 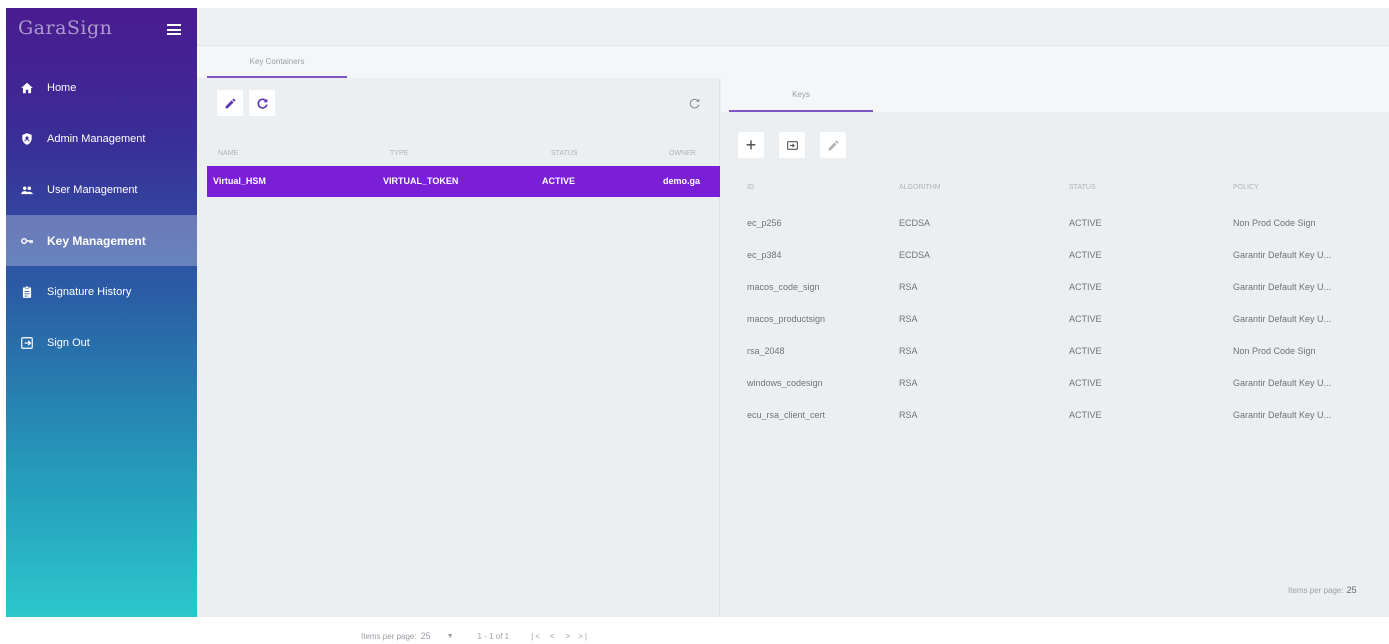 I want to click on edit-container-button, so click(x=230, y=103).